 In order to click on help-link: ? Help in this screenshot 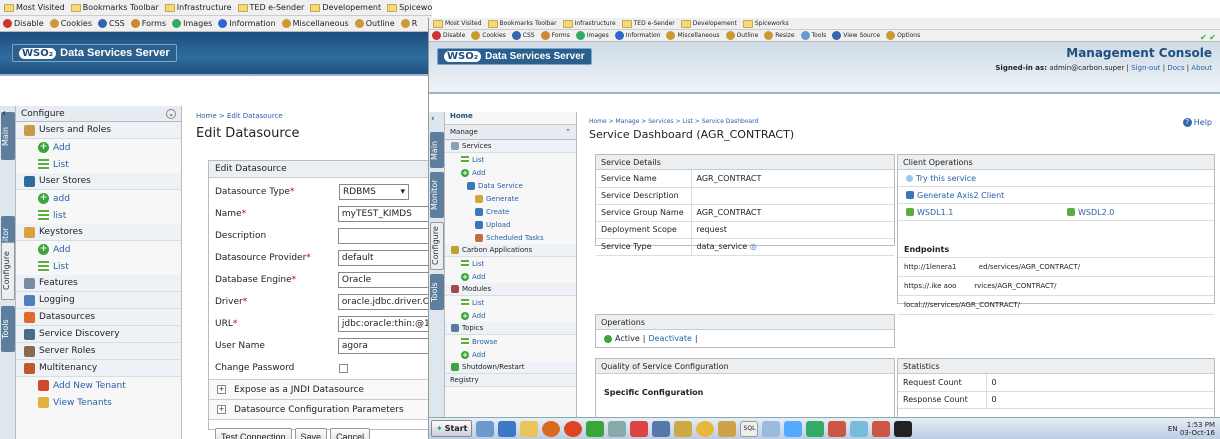, I will do `click(1197, 122)`.